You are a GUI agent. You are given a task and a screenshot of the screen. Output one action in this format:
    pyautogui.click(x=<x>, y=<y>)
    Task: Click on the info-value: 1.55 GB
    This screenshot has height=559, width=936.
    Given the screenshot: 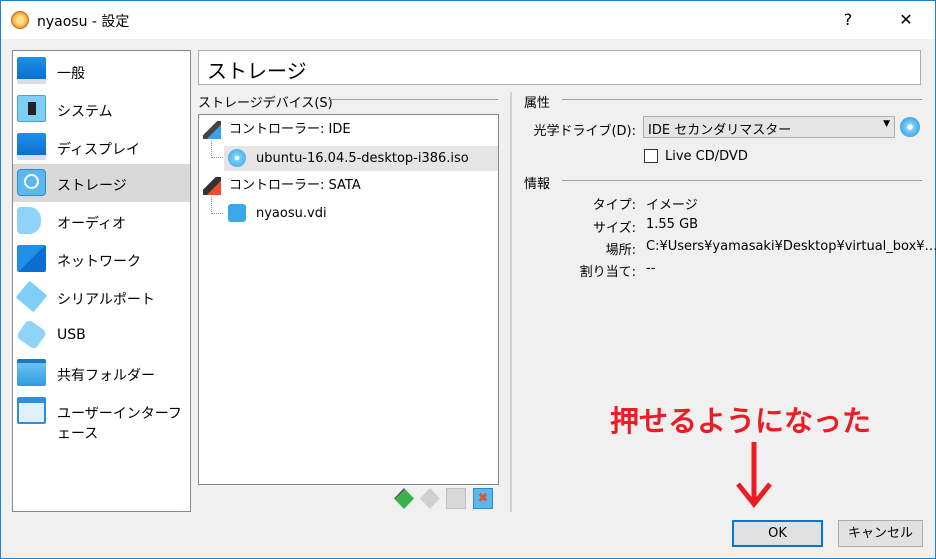 What is the action you would take?
    pyautogui.click(x=672, y=224)
    